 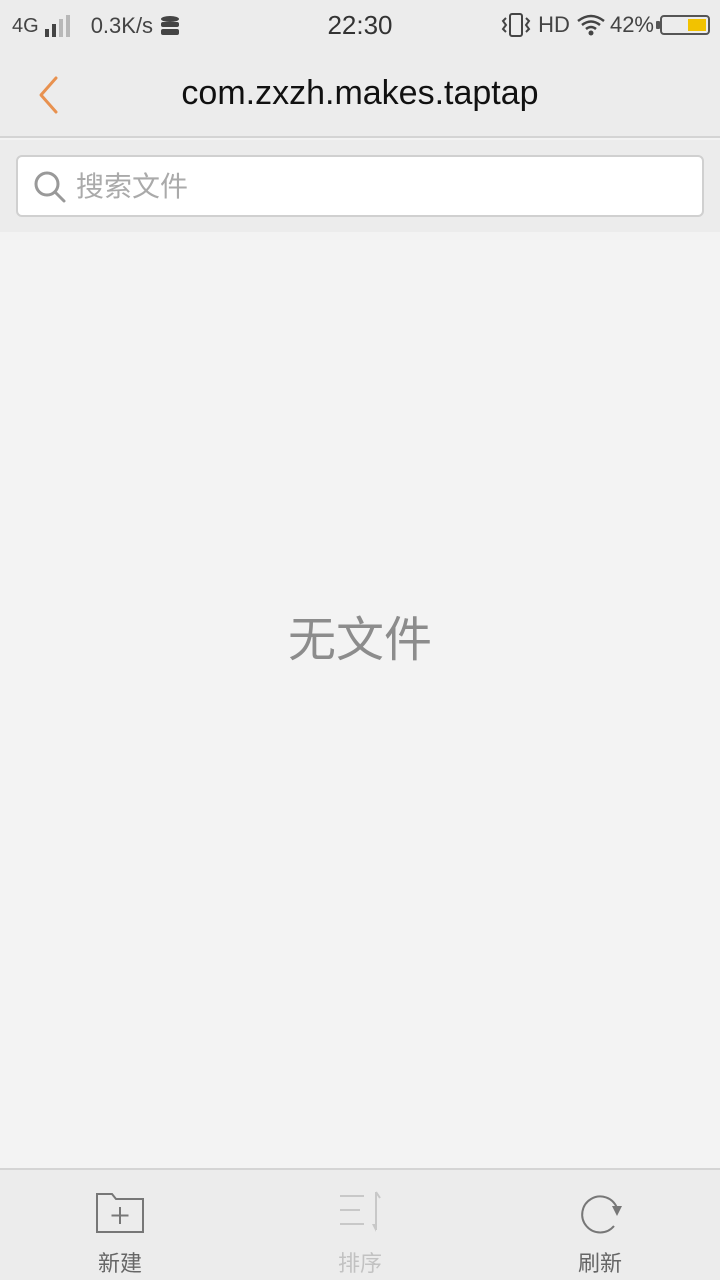 I want to click on refresh-button: 刷新, so click(x=600, y=1225).